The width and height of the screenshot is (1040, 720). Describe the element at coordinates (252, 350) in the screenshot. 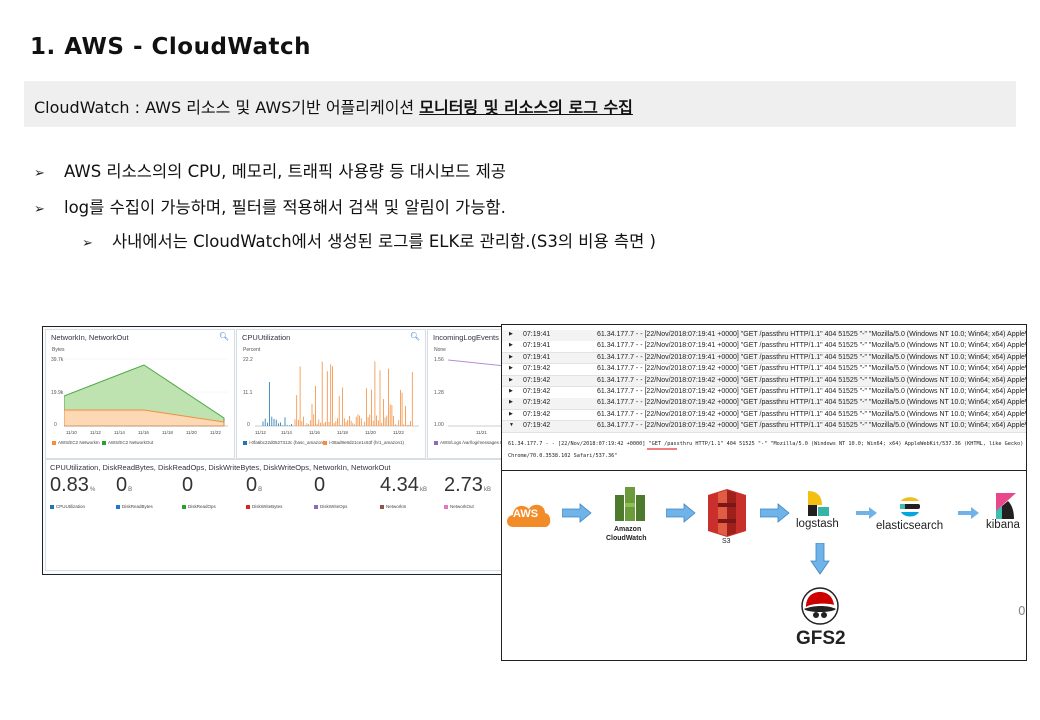

I see `unit-label: Percent` at that location.